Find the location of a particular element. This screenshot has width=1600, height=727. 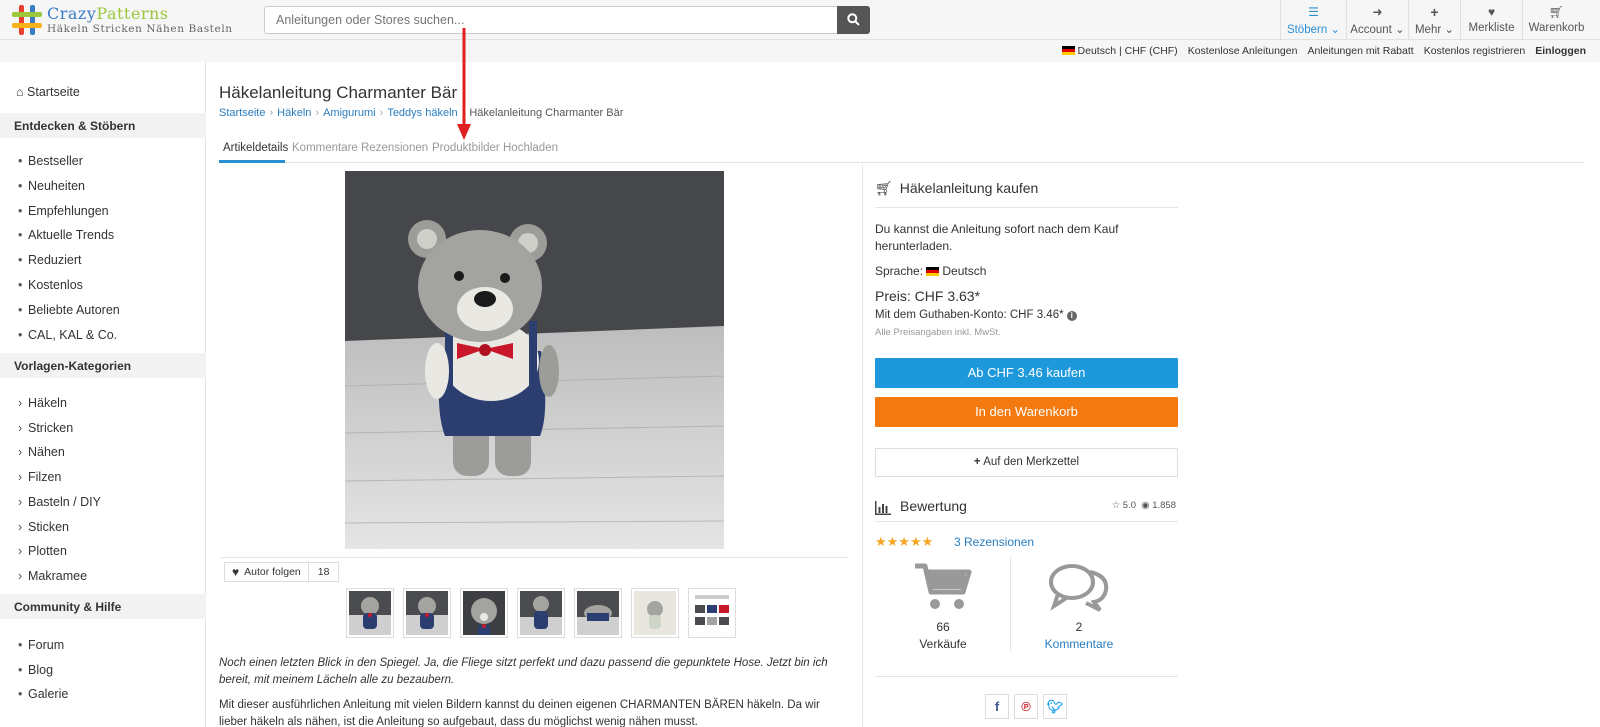

pinterest-share-button: ℗ is located at coordinates (1026, 706).